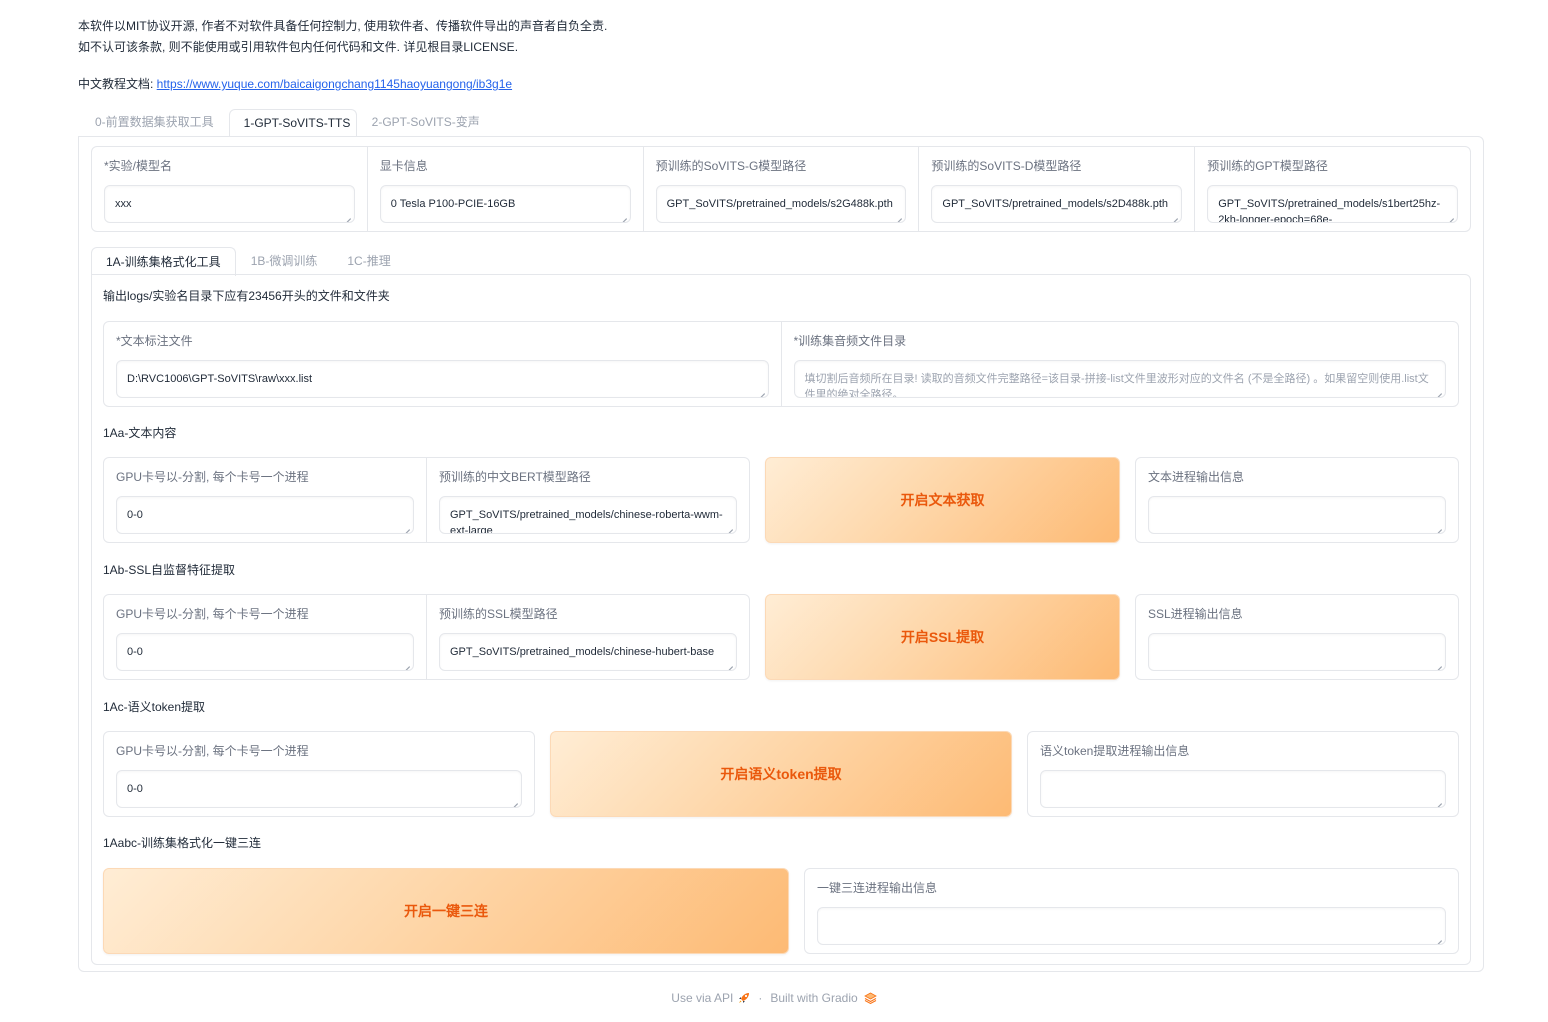 This screenshot has height=1022, width=1548. Describe the element at coordinates (265, 515) in the screenshot. I see `1aa-gpu-input: 0-0` at that location.